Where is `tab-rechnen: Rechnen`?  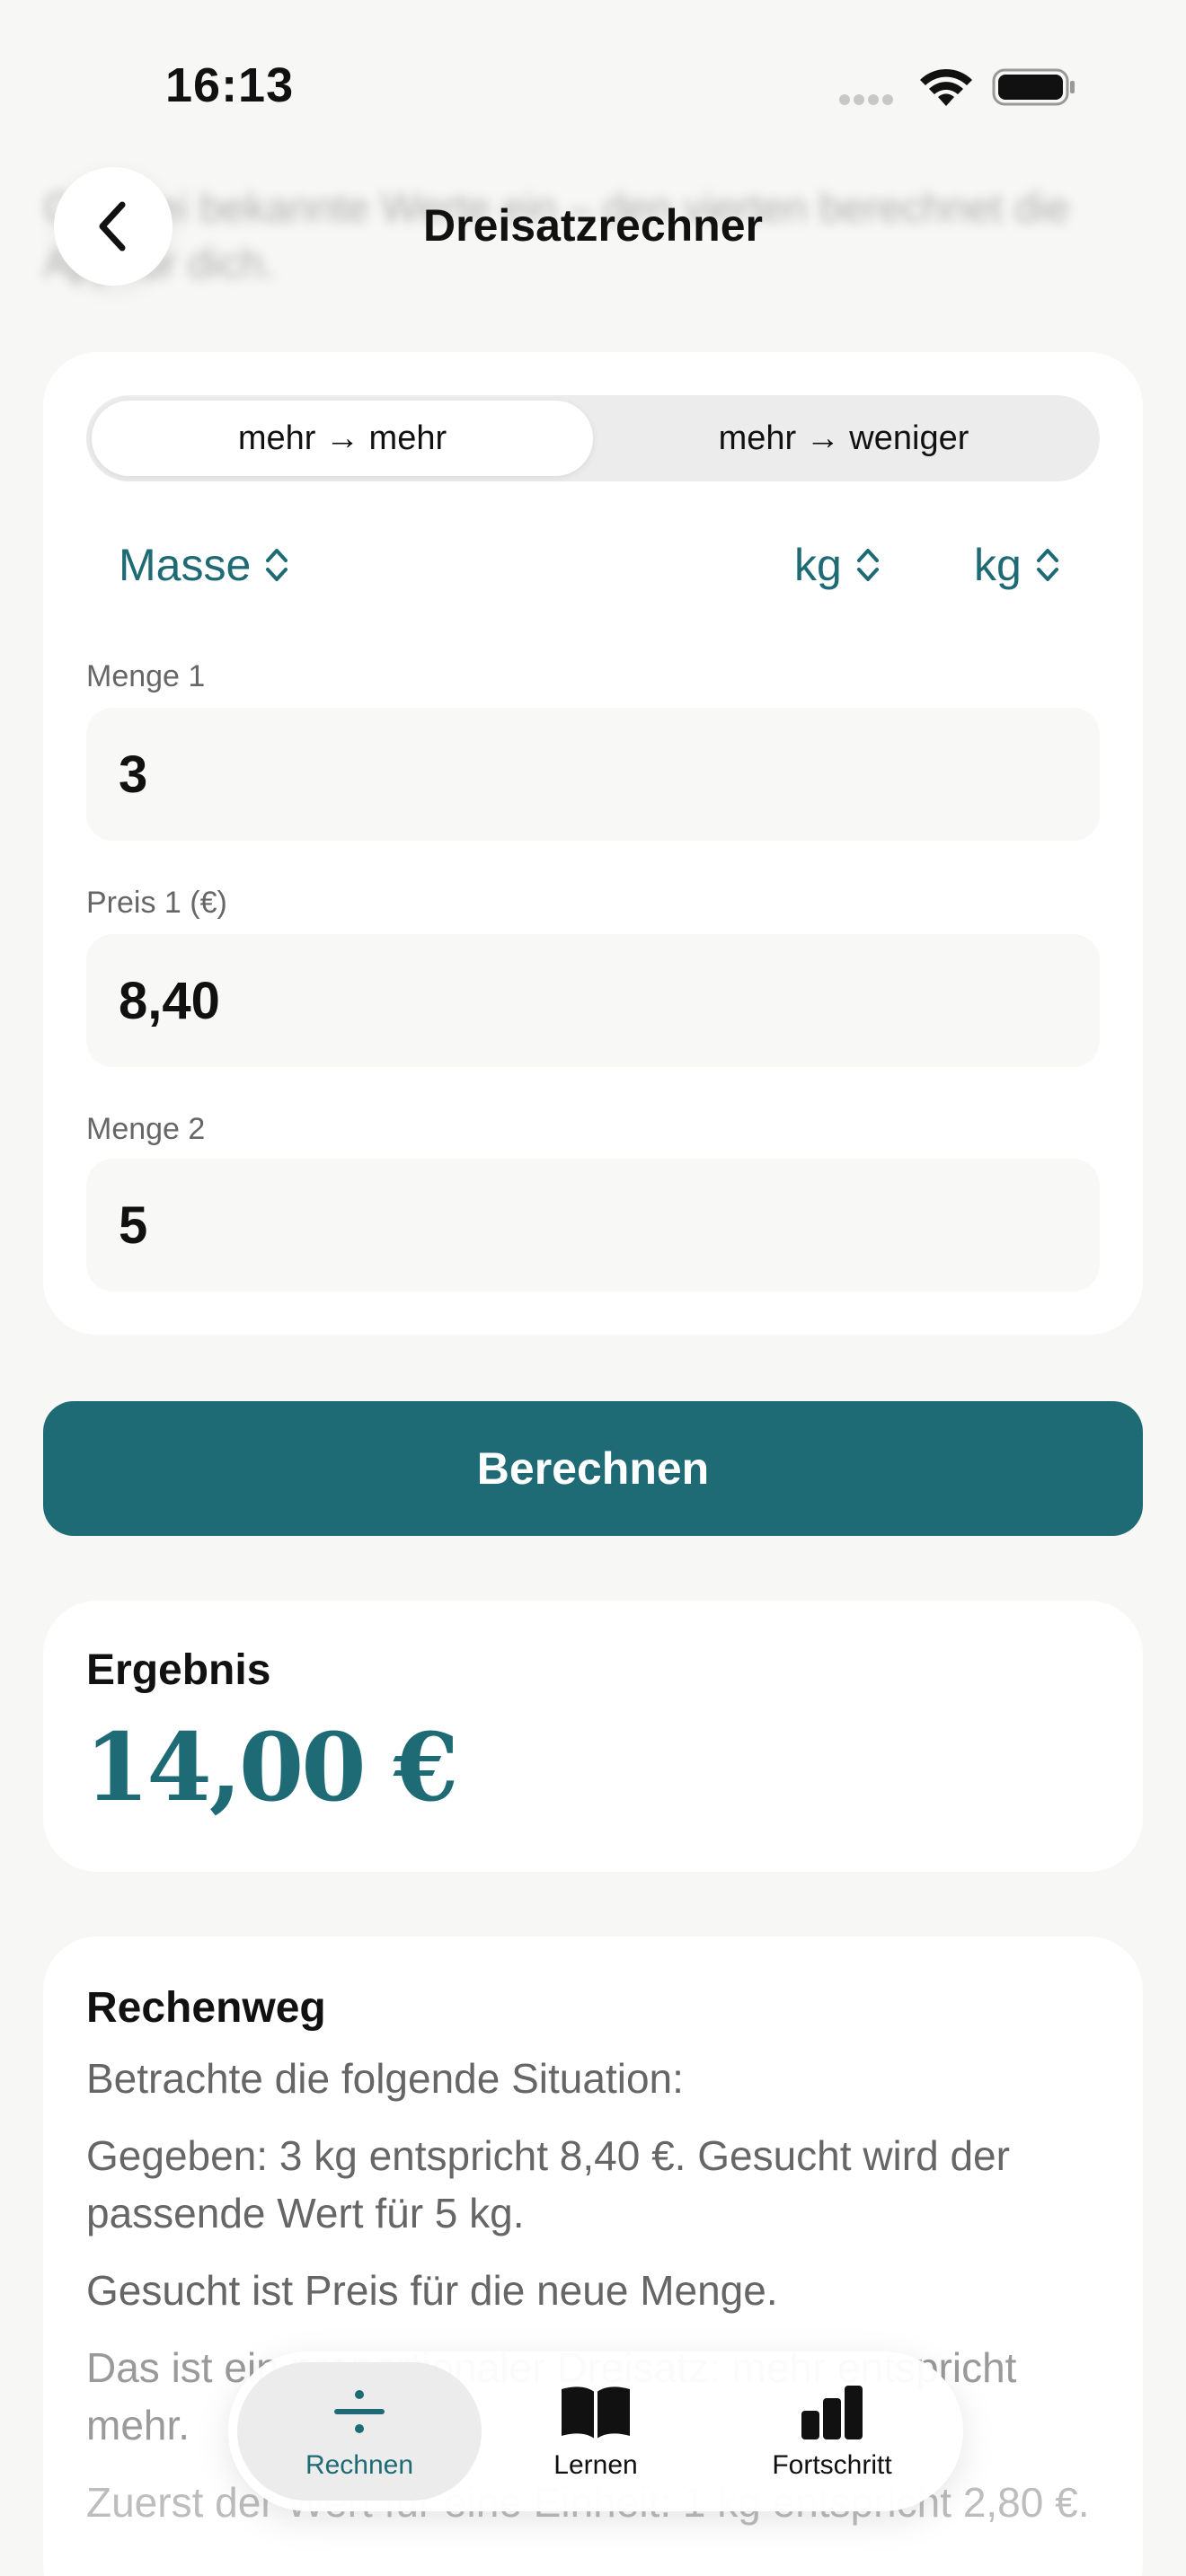
tab-rechnen: Rechnen is located at coordinates (359, 2431).